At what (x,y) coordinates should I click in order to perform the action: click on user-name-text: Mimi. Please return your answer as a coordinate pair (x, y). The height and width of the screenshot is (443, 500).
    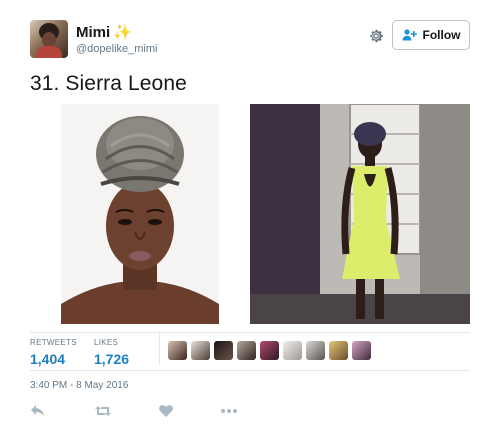
    Looking at the image, I should click on (93, 32).